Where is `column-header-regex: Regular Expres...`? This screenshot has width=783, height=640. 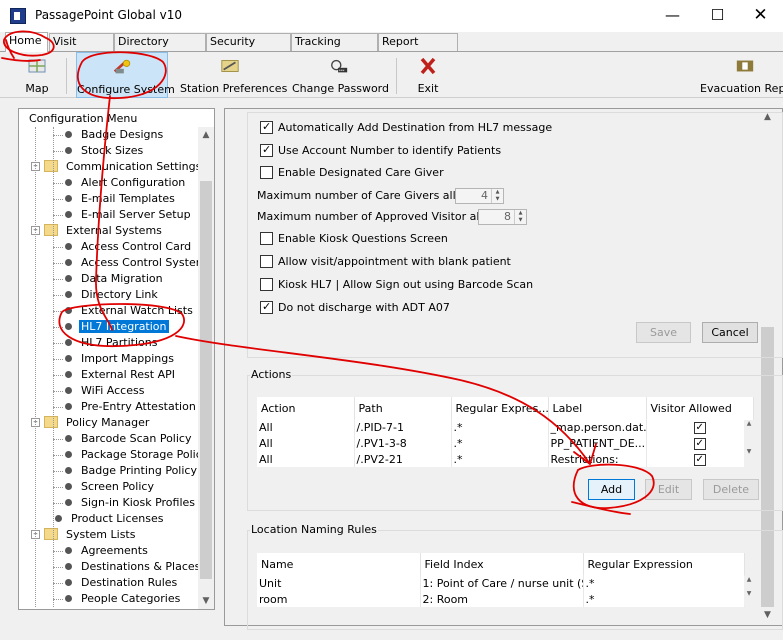
column-header-regex: Regular Expres... is located at coordinates (500, 408).